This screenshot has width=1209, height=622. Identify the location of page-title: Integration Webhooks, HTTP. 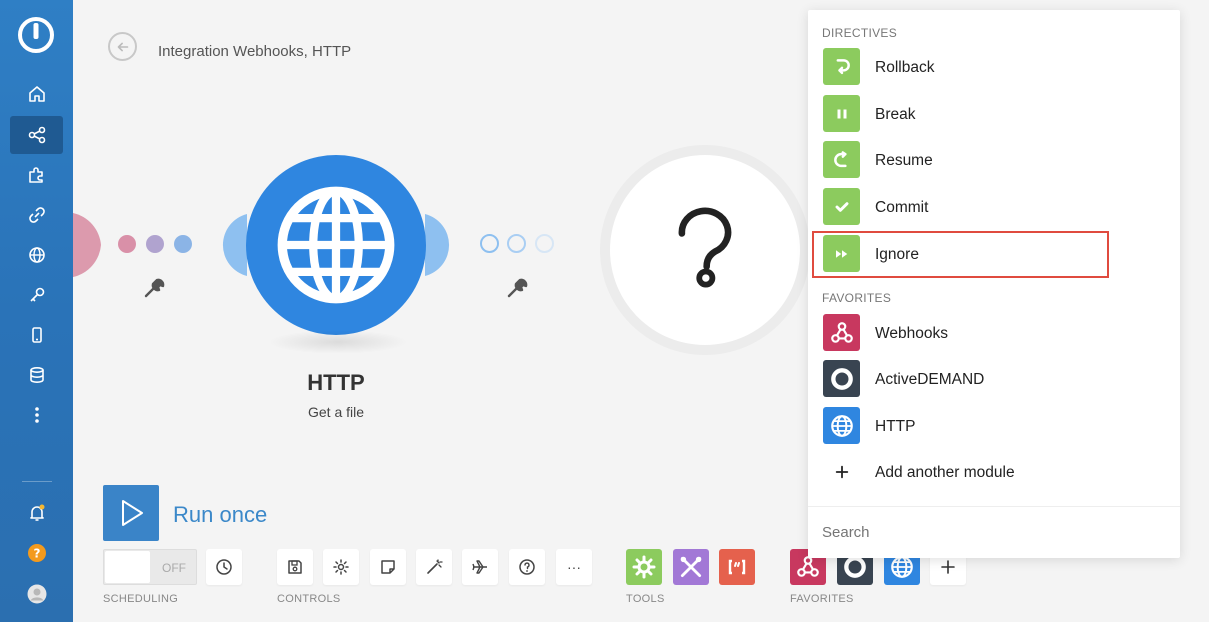
(255, 51).